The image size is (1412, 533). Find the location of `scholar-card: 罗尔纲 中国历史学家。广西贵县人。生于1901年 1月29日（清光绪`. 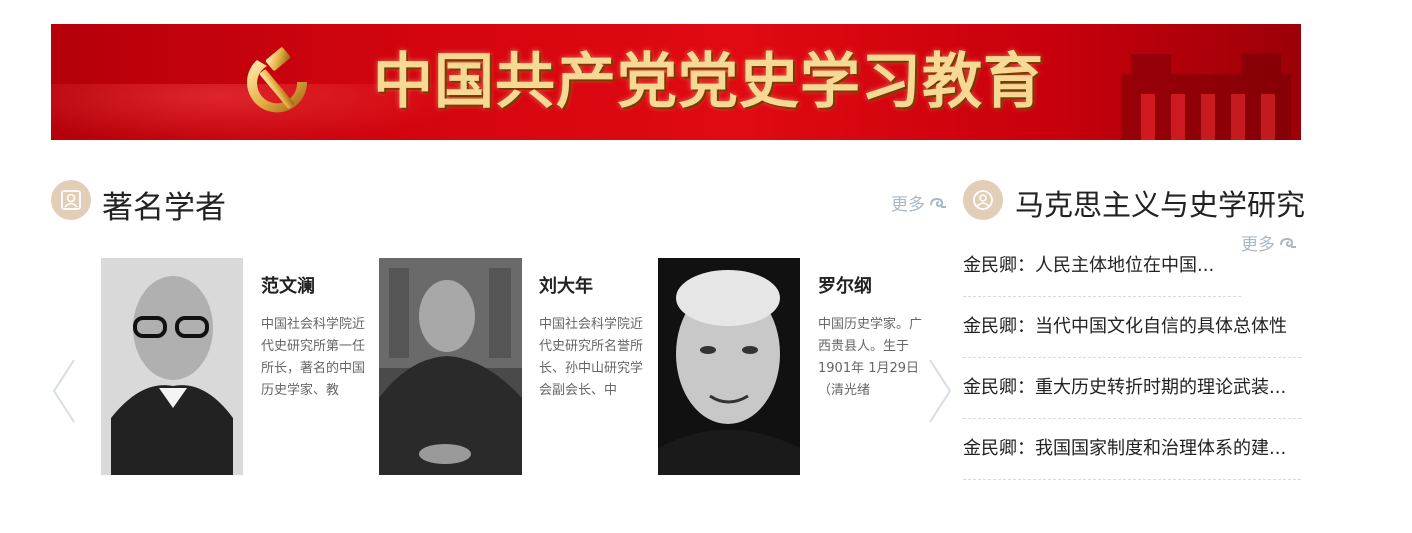

scholar-card: 罗尔纲 中国历史学家。广西贵县人。生于1901年 1月29日（清光绪 is located at coordinates (793, 366).